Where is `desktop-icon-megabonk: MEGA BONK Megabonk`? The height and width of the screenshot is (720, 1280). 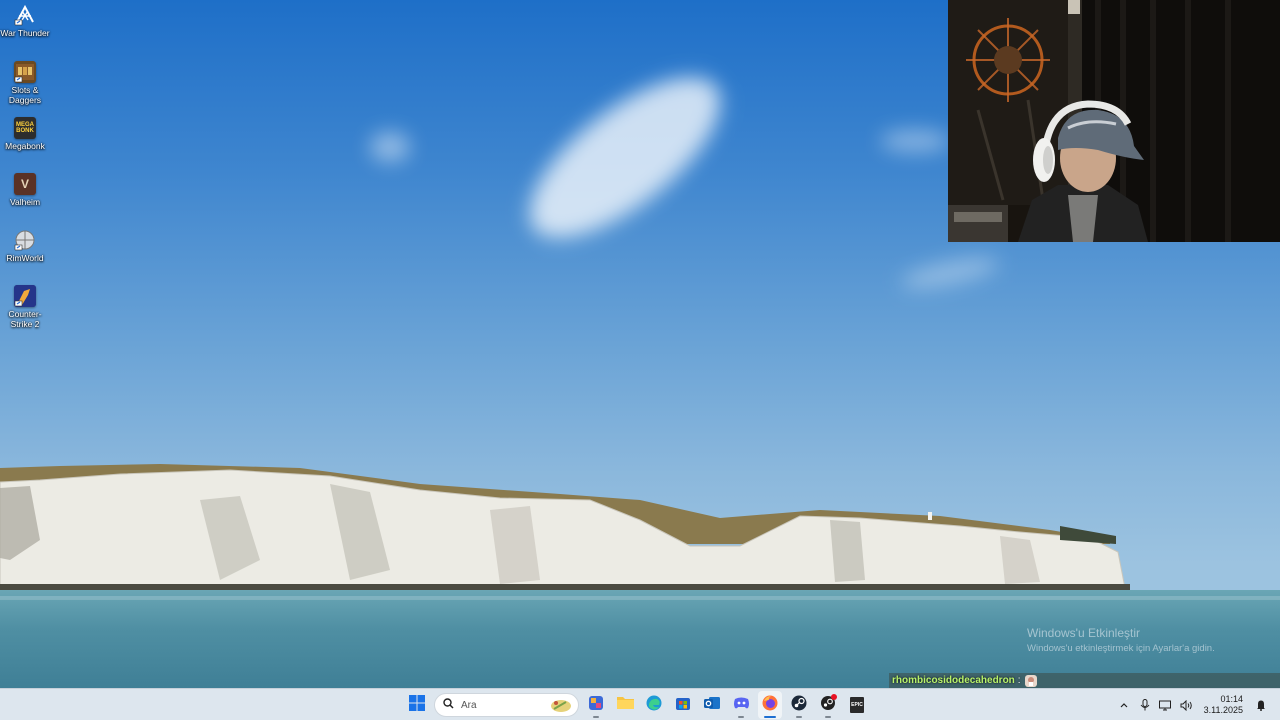
desktop-icon-megabonk: MEGA BONK Megabonk is located at coordinates (25, 134).